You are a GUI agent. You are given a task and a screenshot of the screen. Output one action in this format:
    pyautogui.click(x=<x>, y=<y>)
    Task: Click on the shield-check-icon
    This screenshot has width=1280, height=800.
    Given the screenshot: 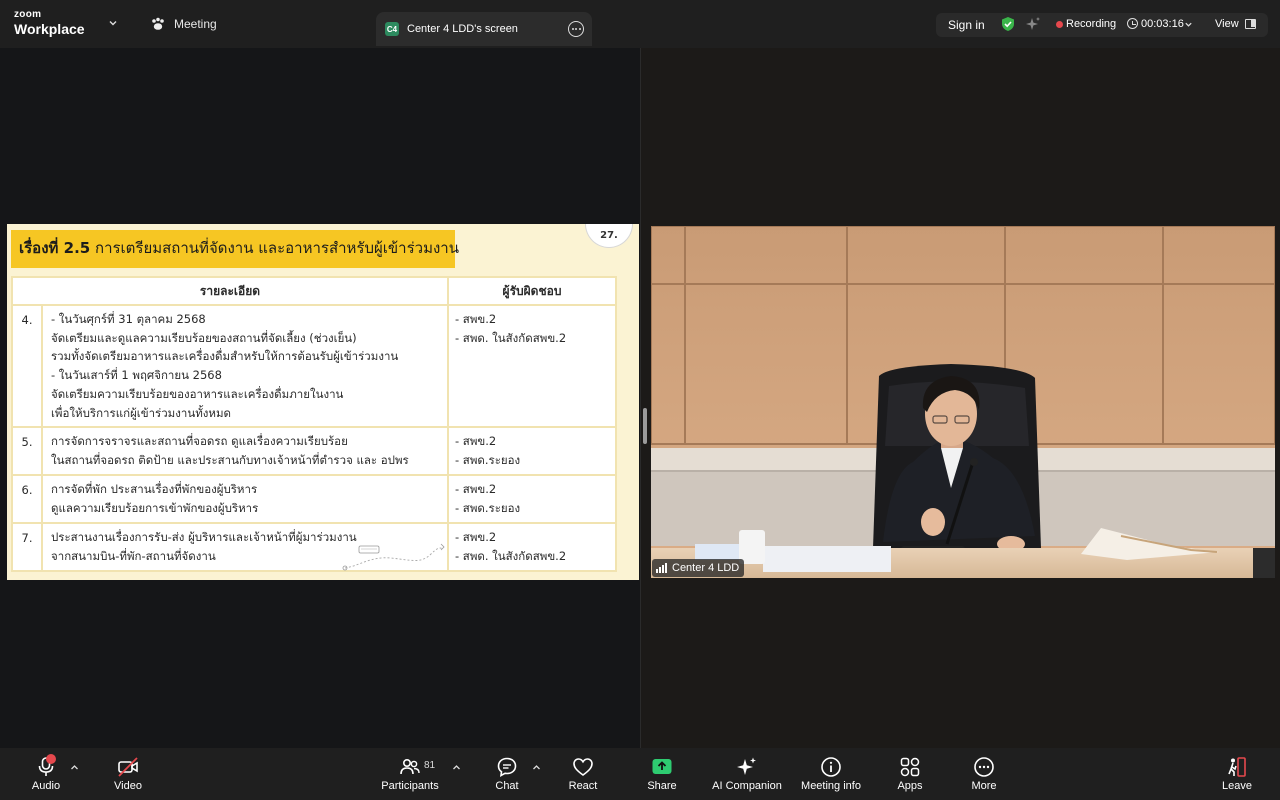 What is the action you would take?
    pyautogui.click(x=1008, y=24)
    